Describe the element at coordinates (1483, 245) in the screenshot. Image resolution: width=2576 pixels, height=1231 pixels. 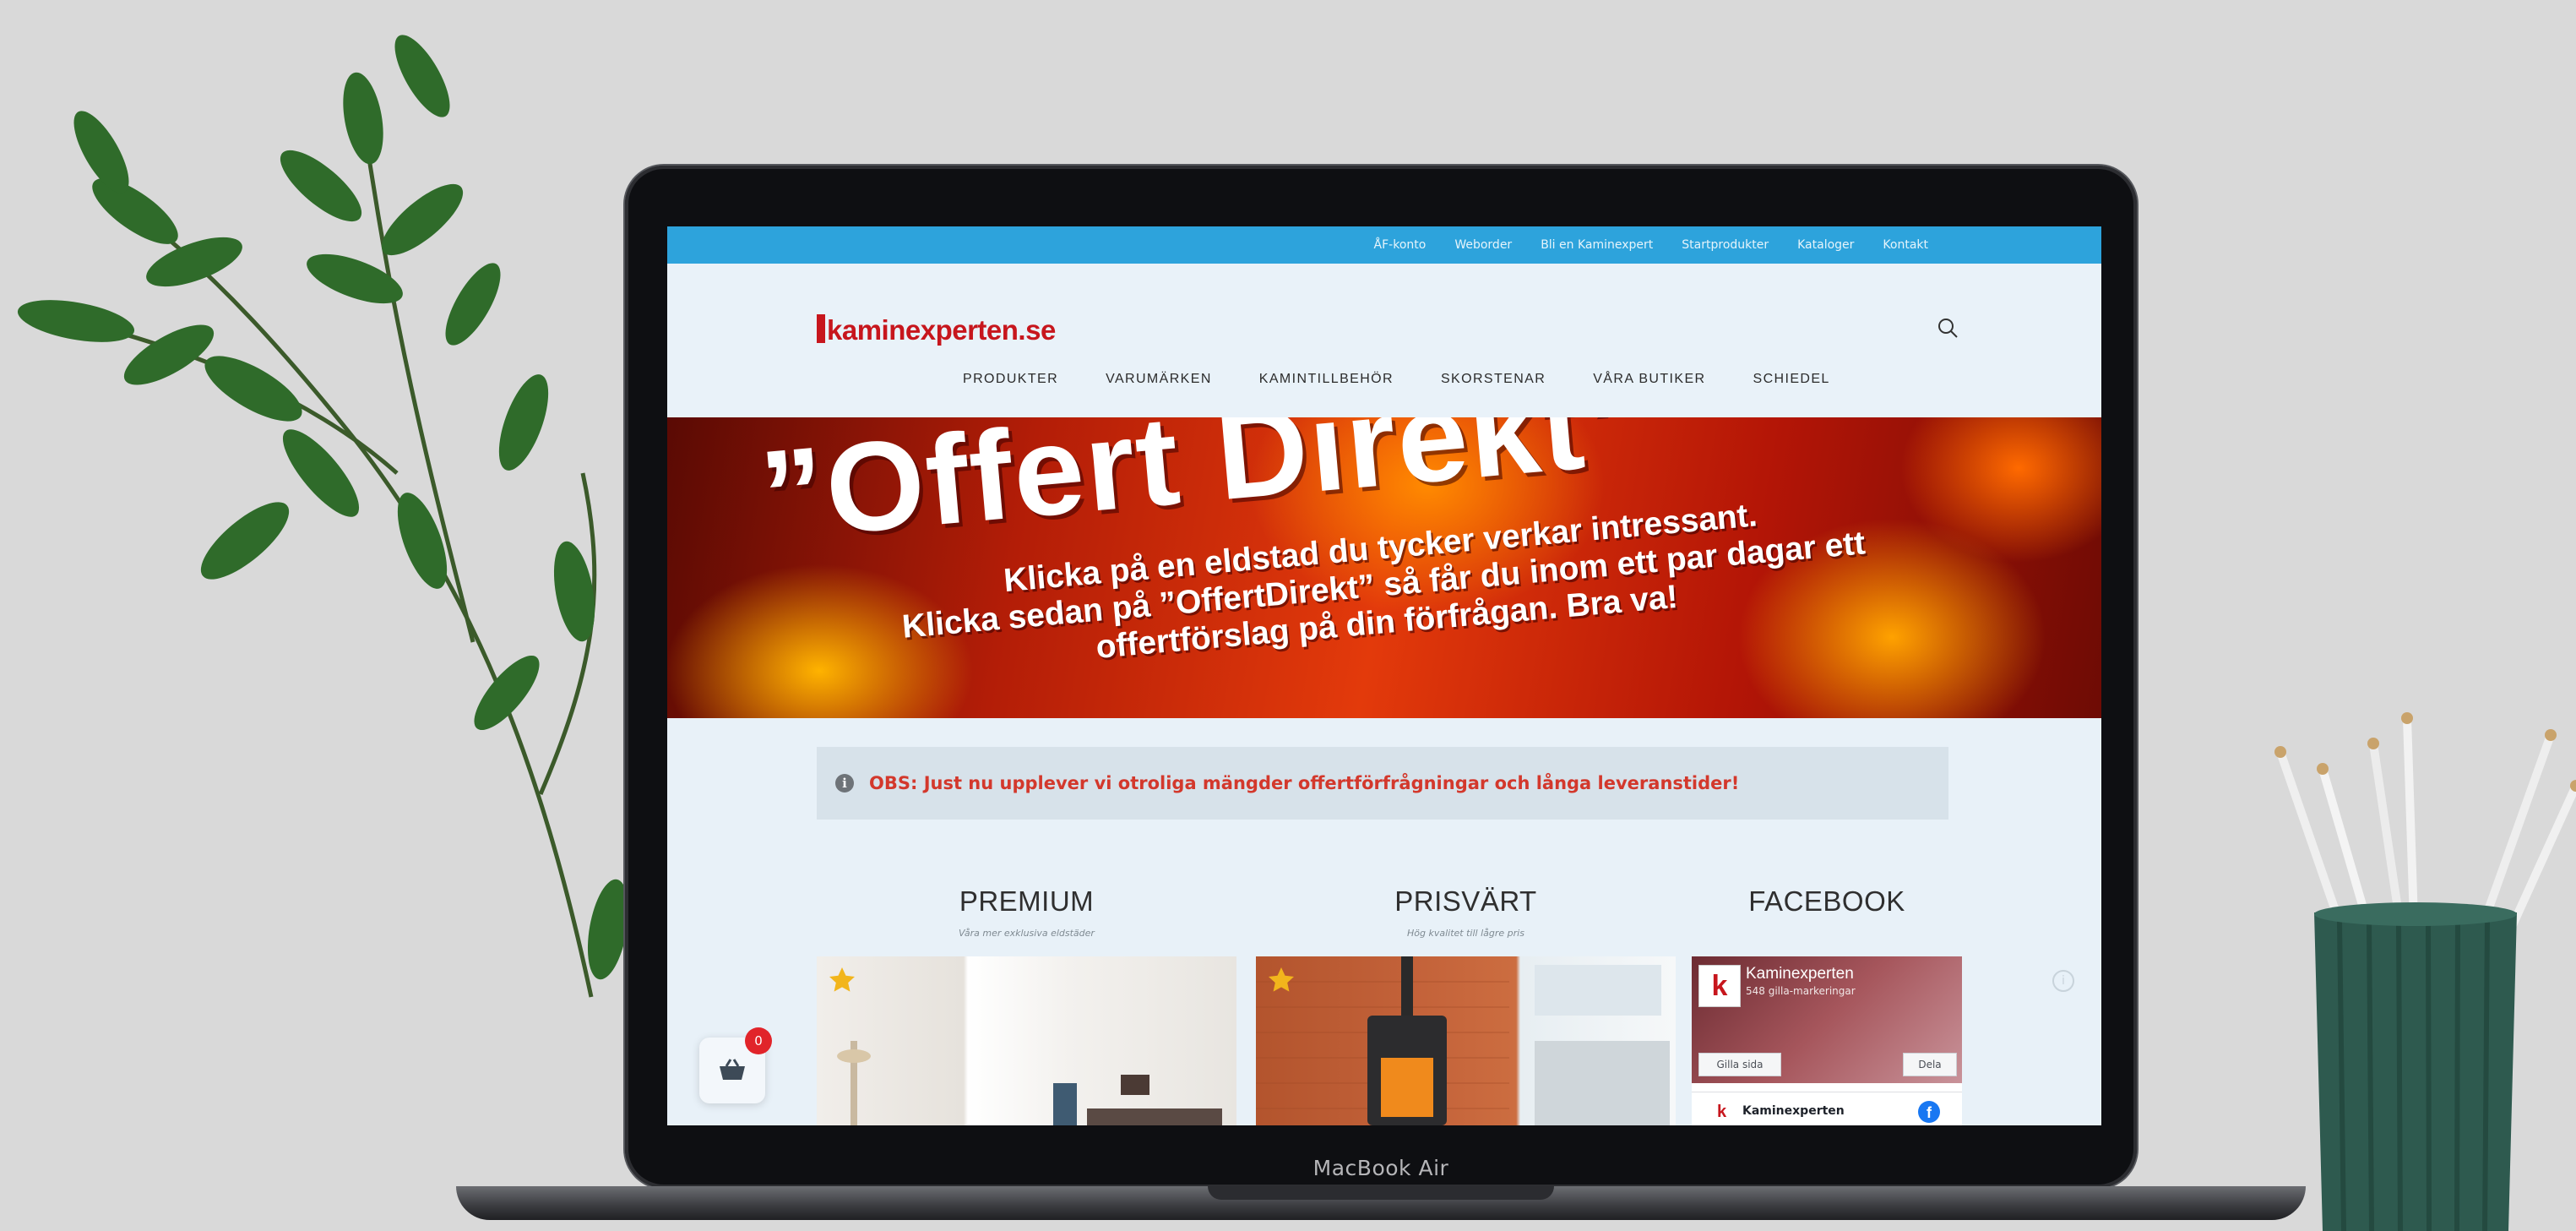
I see `utility-link-weborder: Weborder` at that location.